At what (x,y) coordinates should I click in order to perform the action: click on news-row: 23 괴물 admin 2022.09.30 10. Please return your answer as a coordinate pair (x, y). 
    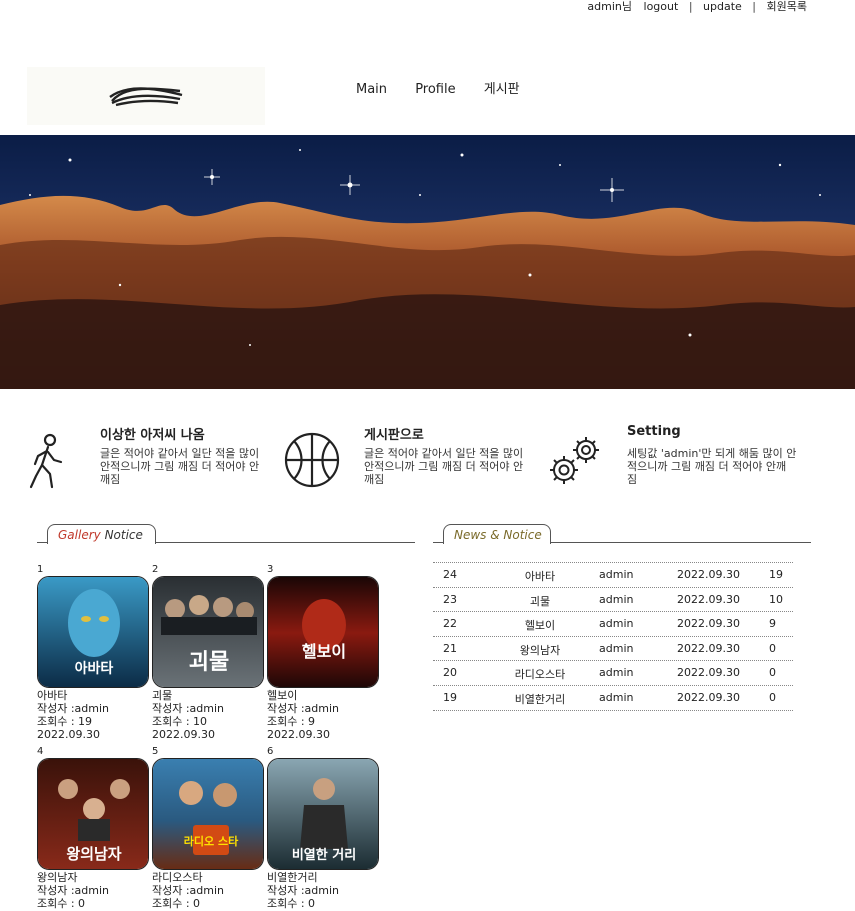
    Looking at the image, I should click on (613, 600).